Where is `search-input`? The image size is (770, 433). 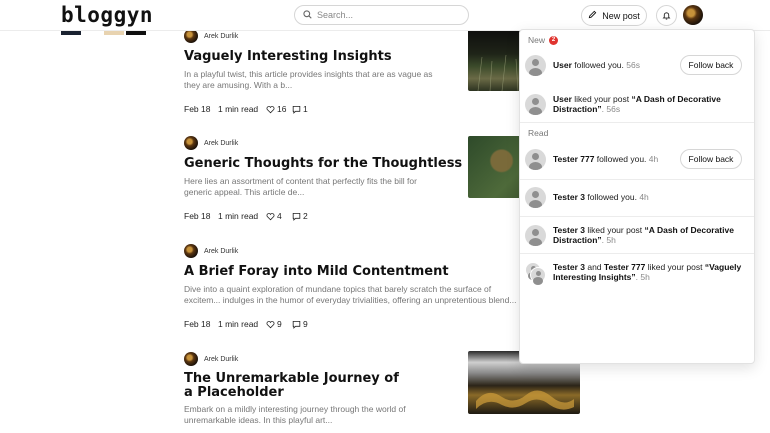
search-input is located at coordinates (387, 15).